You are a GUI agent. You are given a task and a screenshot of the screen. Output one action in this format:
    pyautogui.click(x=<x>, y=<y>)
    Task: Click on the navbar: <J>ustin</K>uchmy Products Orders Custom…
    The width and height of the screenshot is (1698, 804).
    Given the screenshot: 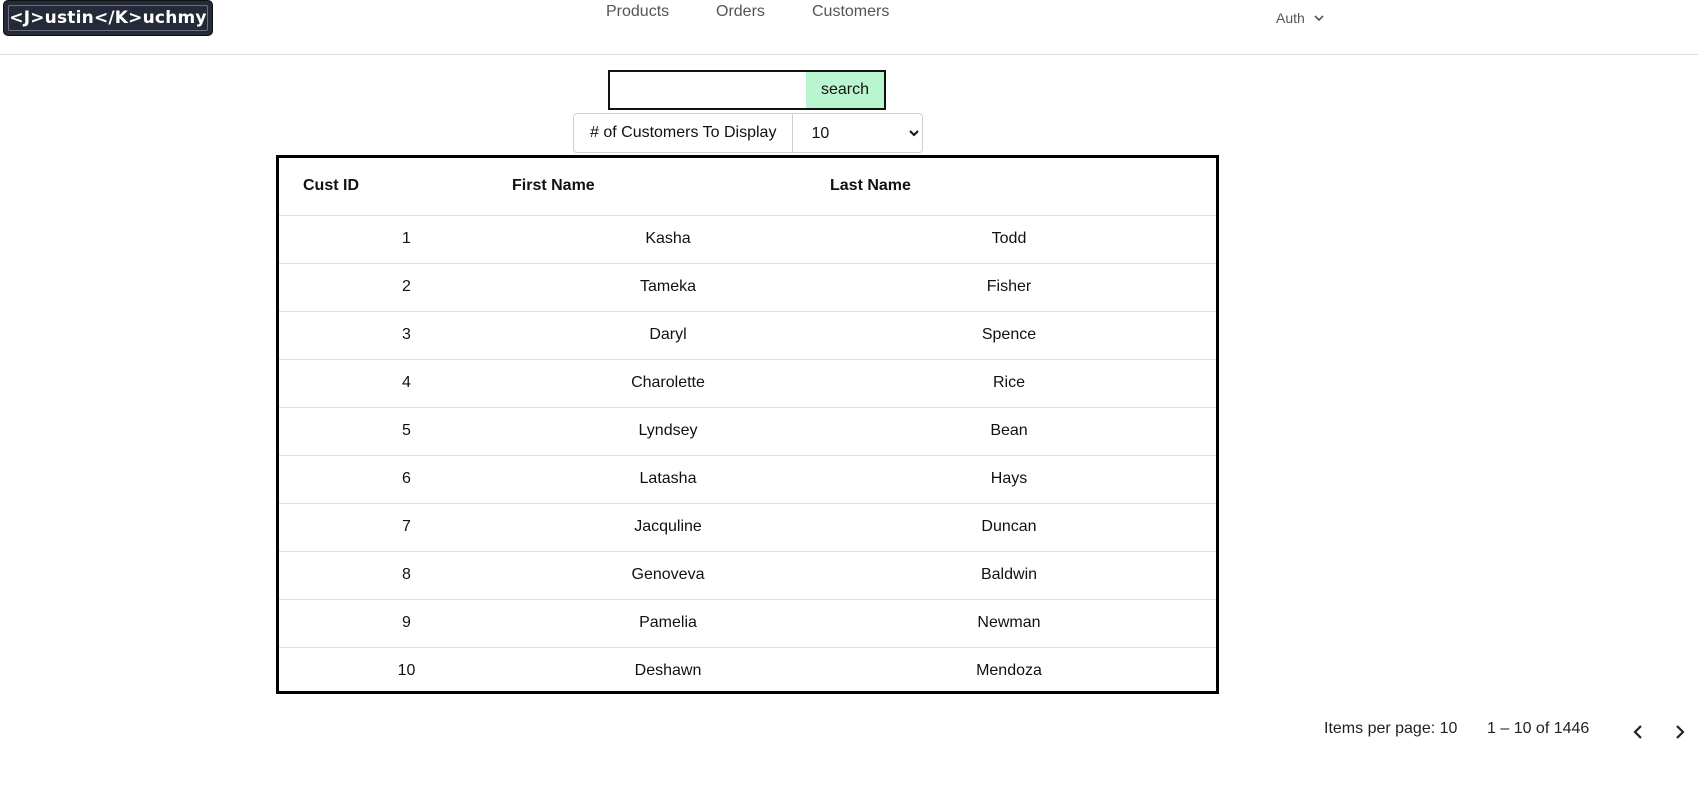 What is the action you would take?
    pyautogui.click(x=849, y=27)
    